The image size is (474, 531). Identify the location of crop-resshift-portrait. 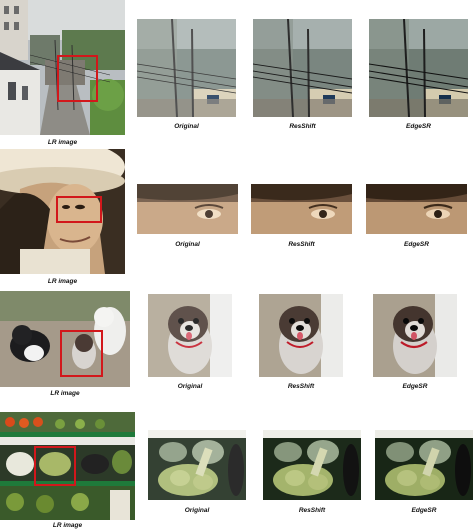
(301, 209).